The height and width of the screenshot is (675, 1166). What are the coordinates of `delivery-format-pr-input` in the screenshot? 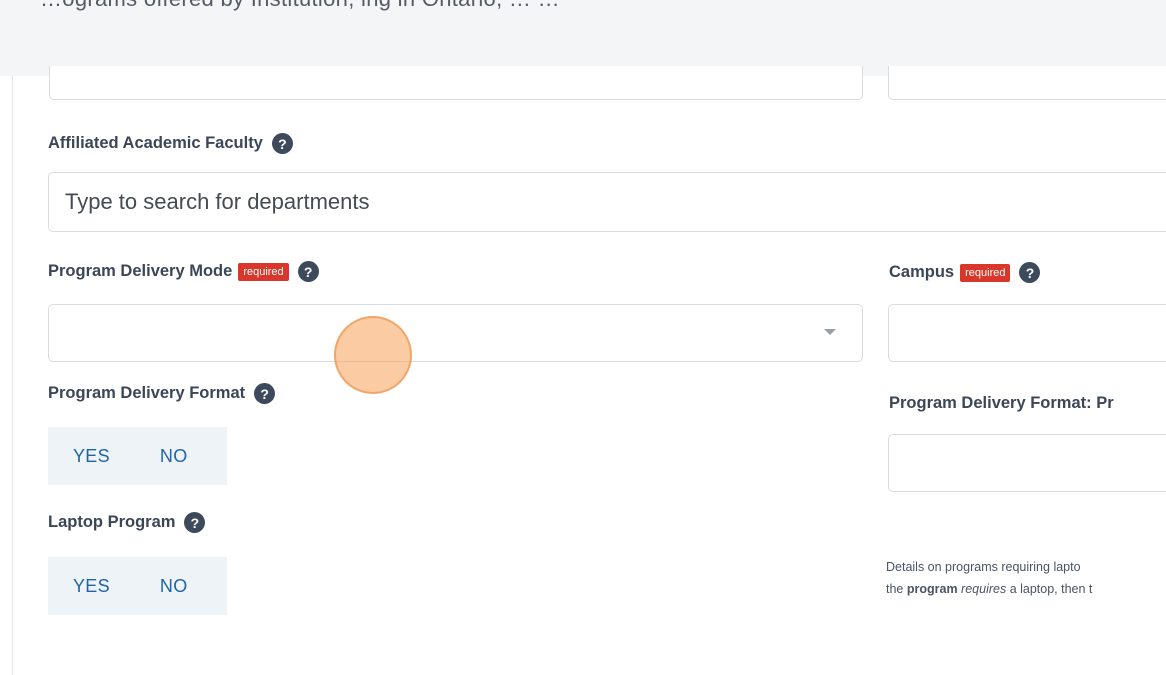 It's located at (1027, 463).